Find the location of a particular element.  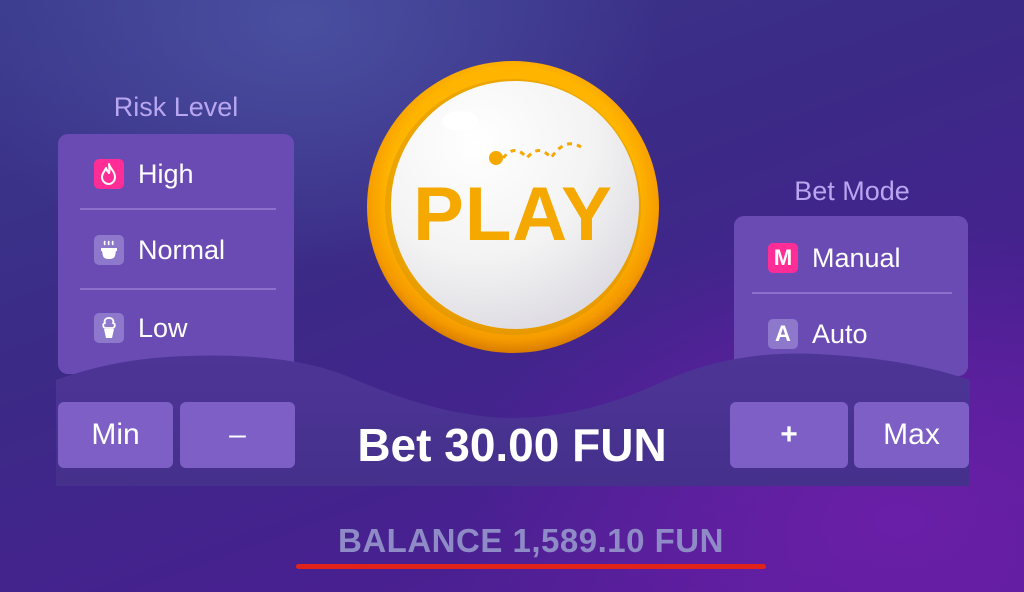

risk-option-normal: Normal is located at coordinates (176, 250).